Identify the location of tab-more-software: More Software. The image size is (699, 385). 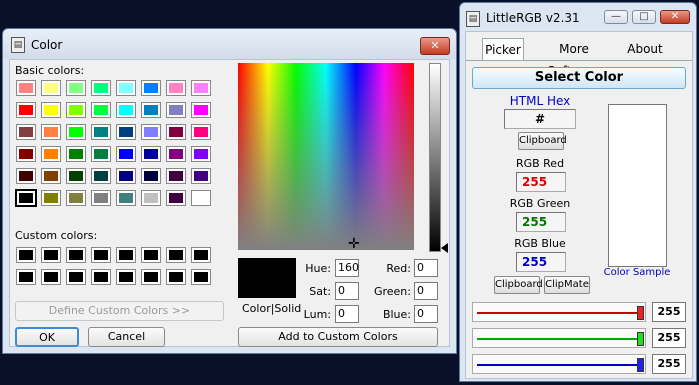
(574, 58).